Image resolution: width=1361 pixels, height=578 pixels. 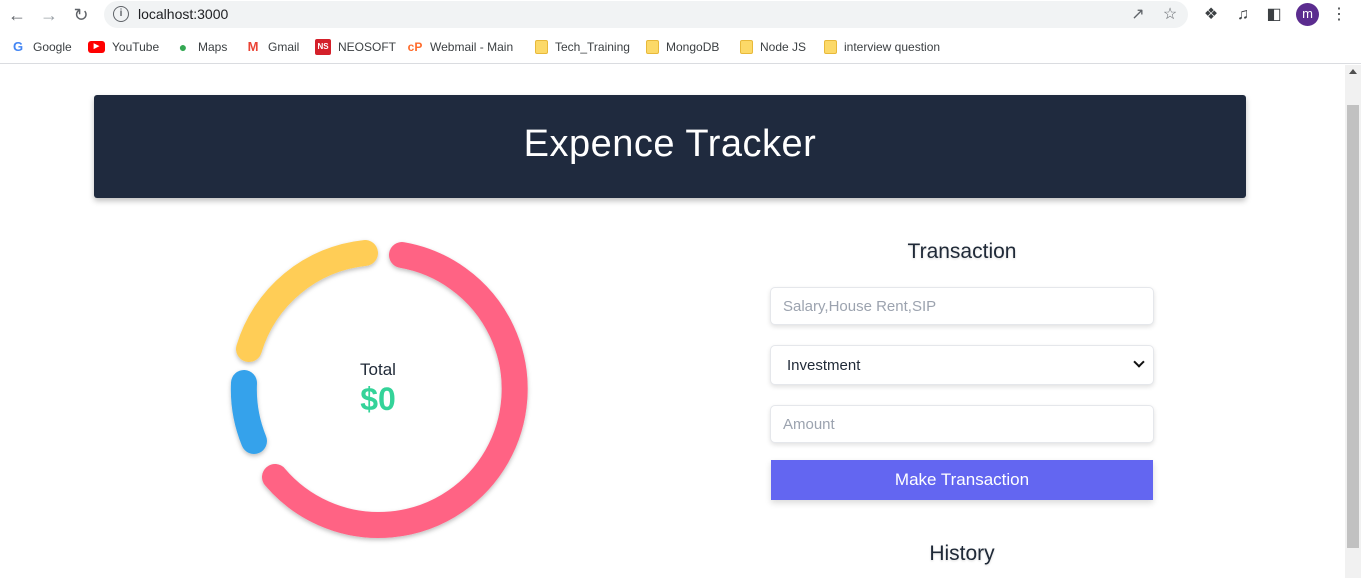 What do you see at coordinates (253, 46) in the screenshot?
I see `gmail-icon: M` at bounding box center [253, 46].